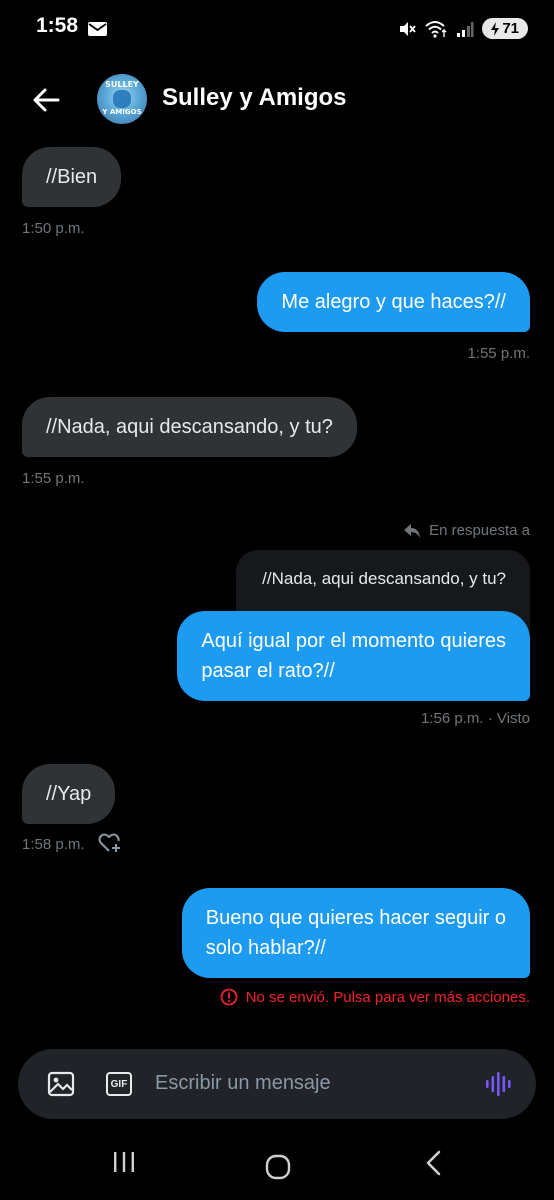 The image size is (554, 1200). Describe the element at coordinates (53, 844) in the screenshot. I see `message-time: 1:58 p.m.` at that location.